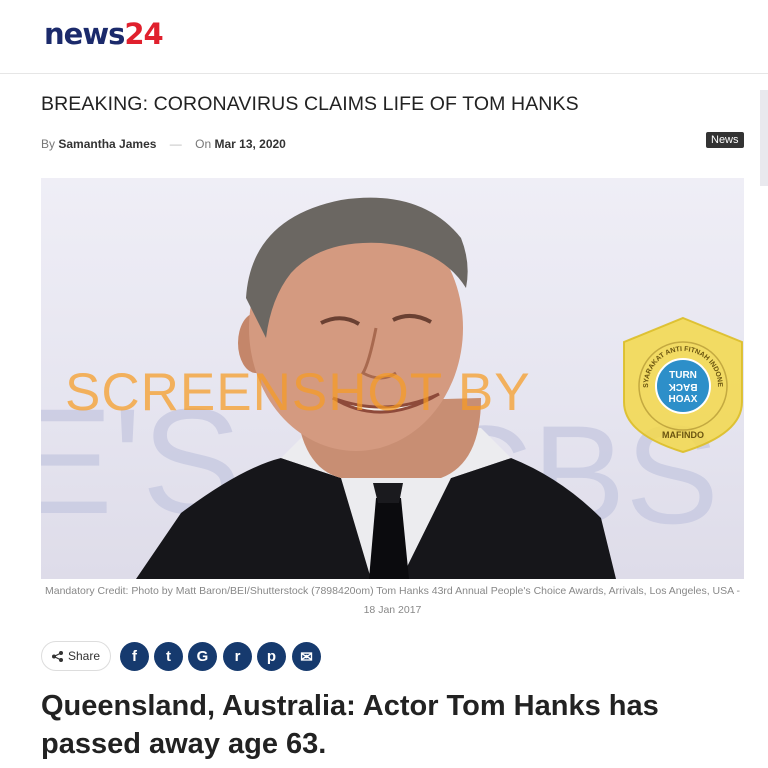  I want to click on facebook-share-button: f, so click(134, 656).